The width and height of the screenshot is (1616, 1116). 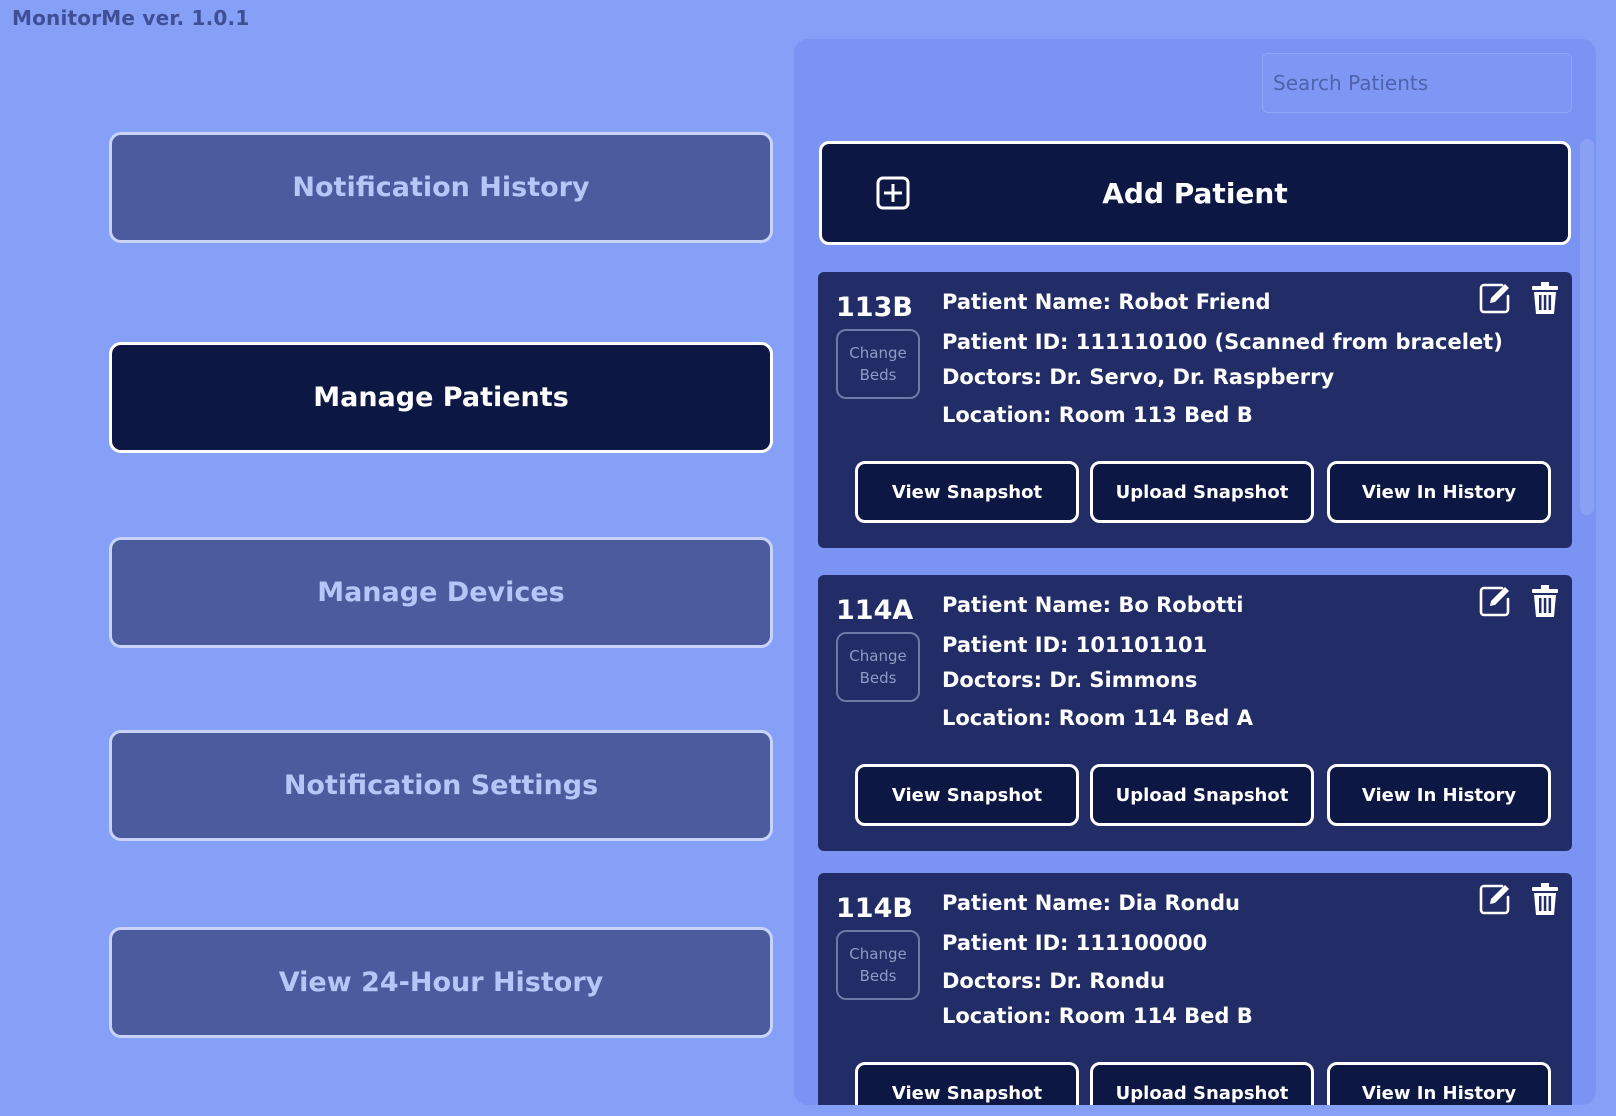 I want to click on nav-notification-settings: Notification Settings, so click(x=441, y=785).